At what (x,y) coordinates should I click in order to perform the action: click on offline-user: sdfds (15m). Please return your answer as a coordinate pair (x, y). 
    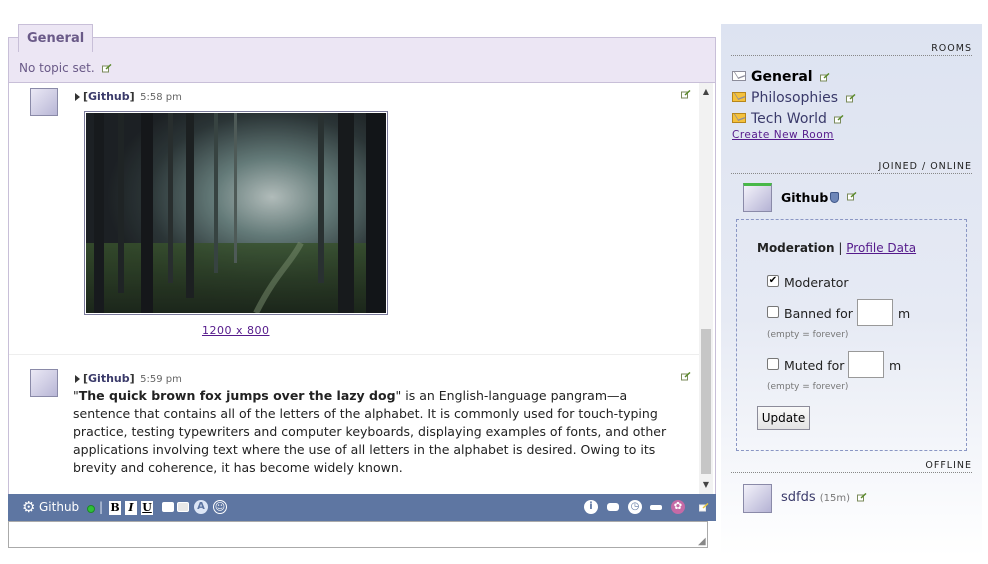
    Looking at the image, I should click on (824, 497).